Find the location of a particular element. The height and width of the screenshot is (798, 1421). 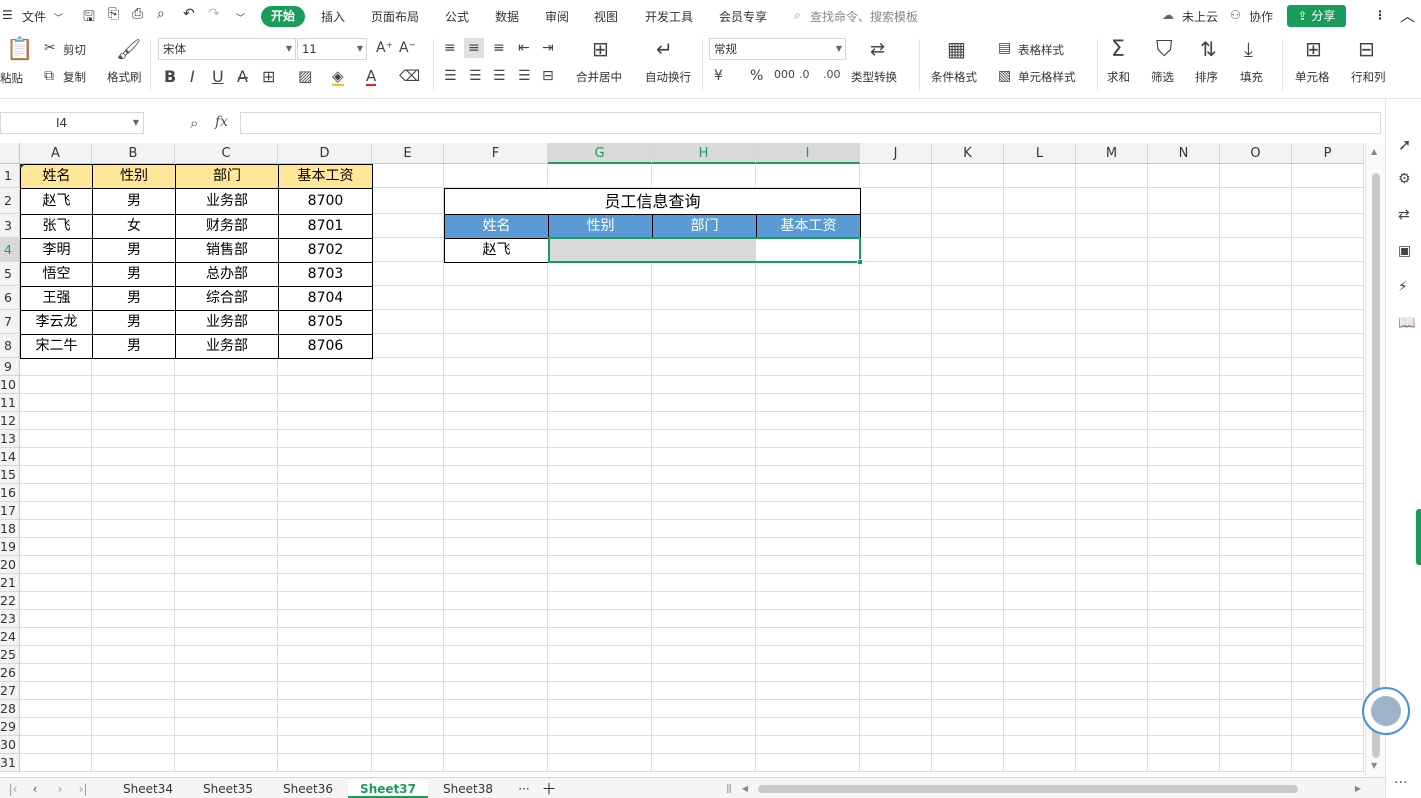

query-header-cell: 基本工资 is located at coordinates (808, 226).